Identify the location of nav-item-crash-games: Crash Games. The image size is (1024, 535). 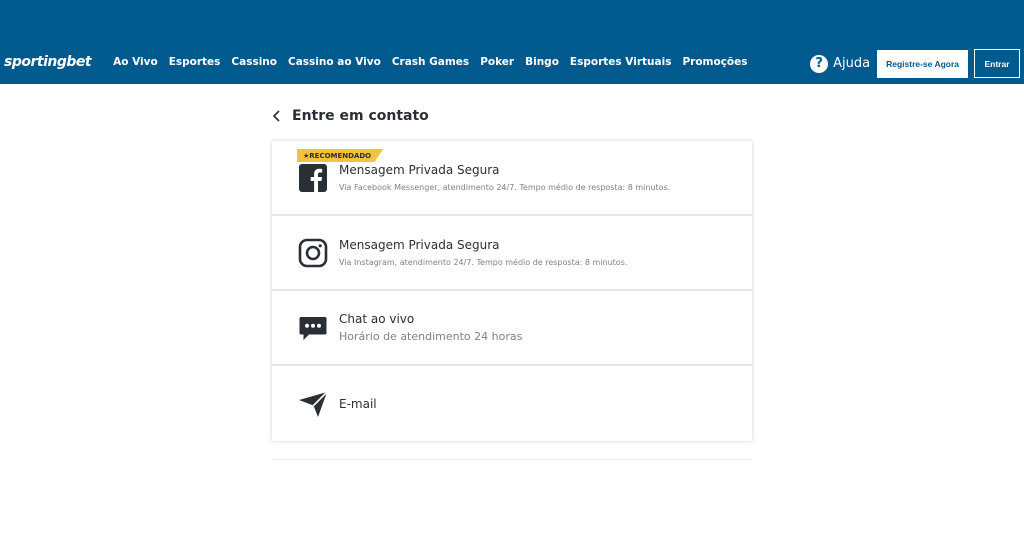
(430, 62).